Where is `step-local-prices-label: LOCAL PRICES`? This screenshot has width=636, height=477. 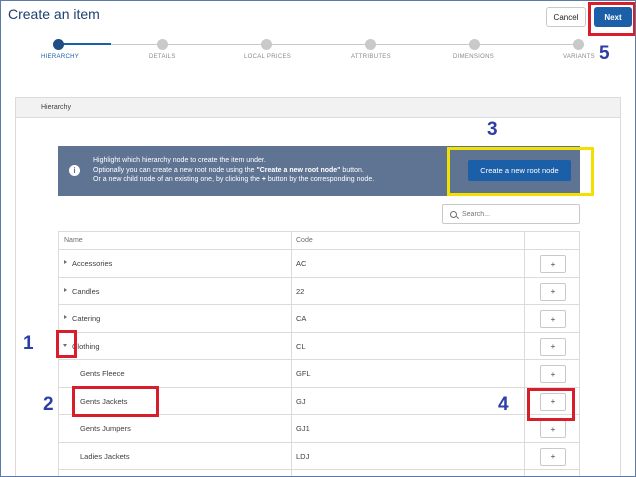
step-local-prices-label: LOCAL PRICES is located at coordinates (267, 57).